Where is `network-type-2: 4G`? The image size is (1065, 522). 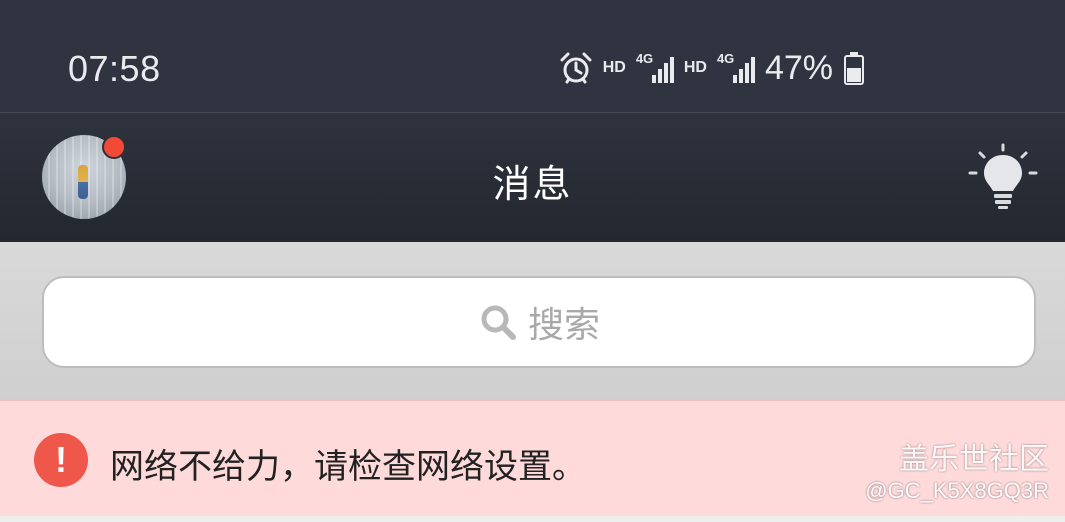
network-type-2: 4G is located at coordinates (725, 58).